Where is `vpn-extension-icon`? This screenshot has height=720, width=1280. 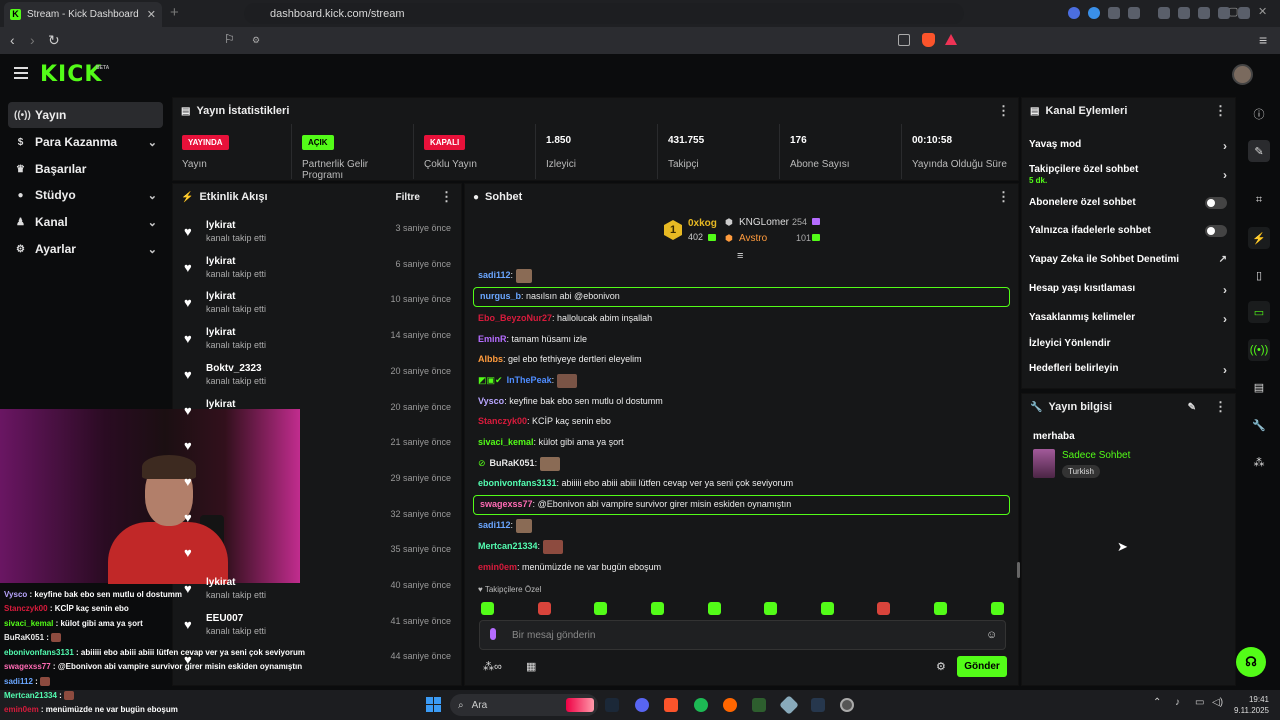
vpn-extension-icon is located at coordinates (1074, 13).